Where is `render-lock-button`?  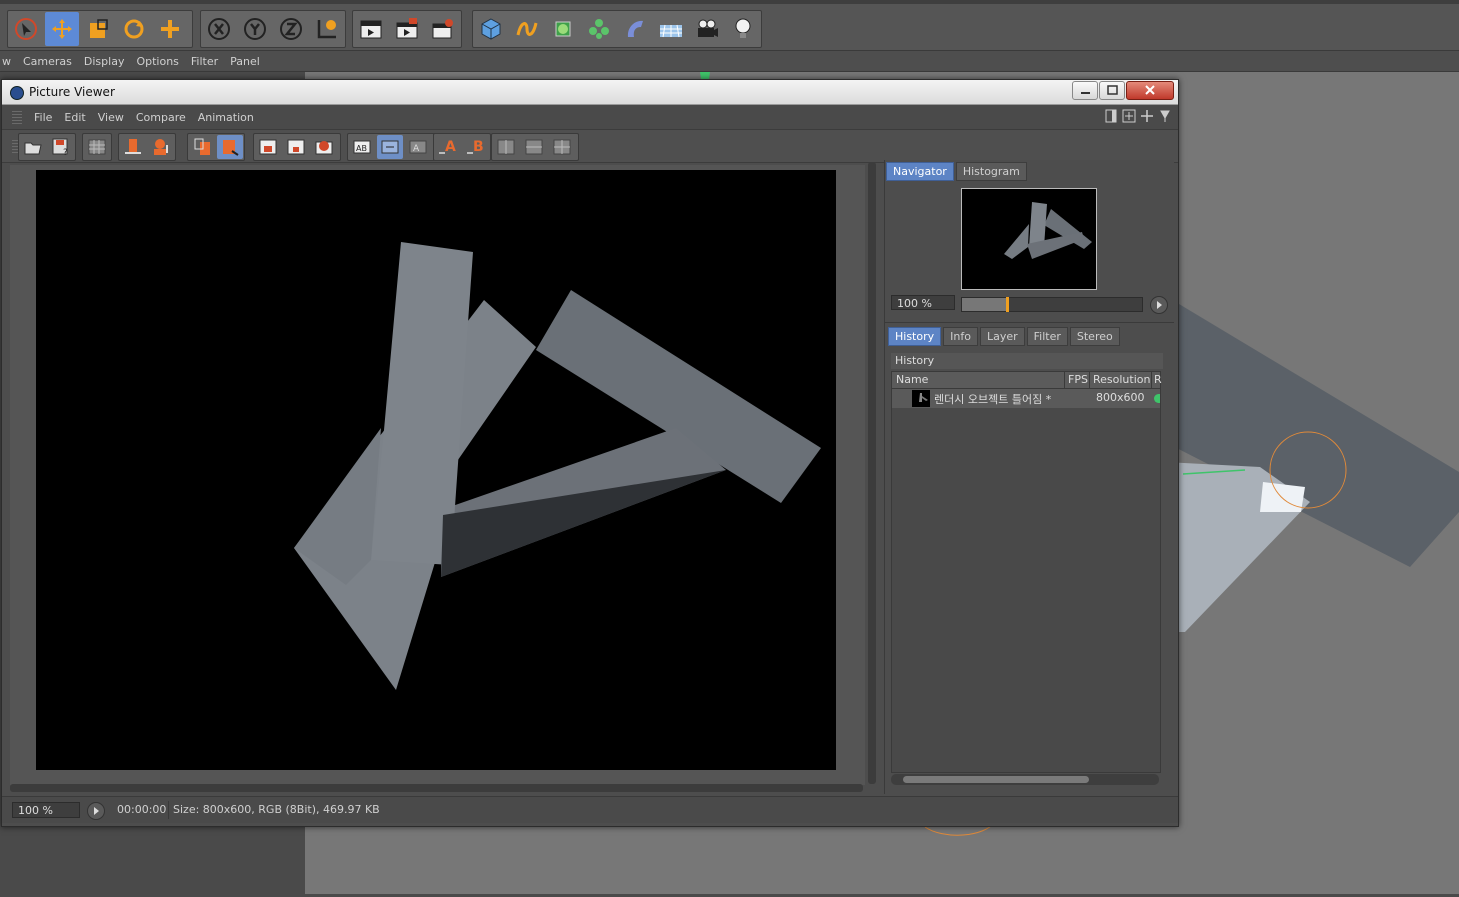 render-lock-button is located at coordinates (324, 147).